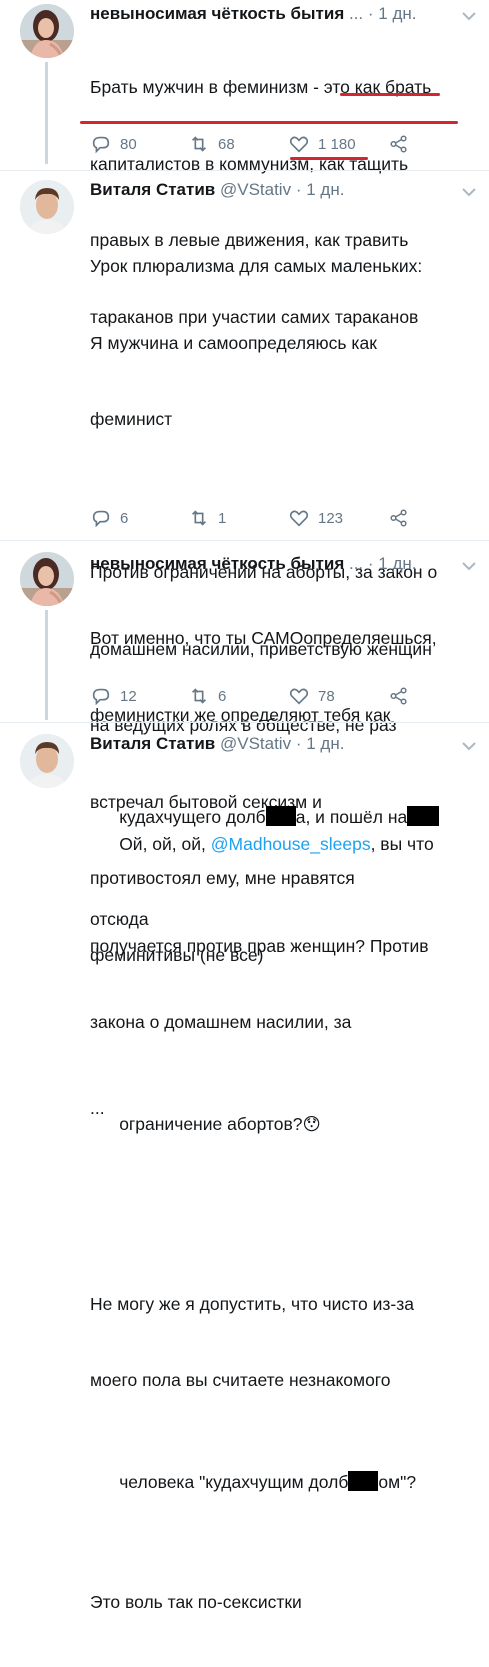 This screenshot has height=1667, width=489. What do you see at coordinates (363, 1481) in the screenshot?
I see `redaction-box` at bounding box center [363, 1481].